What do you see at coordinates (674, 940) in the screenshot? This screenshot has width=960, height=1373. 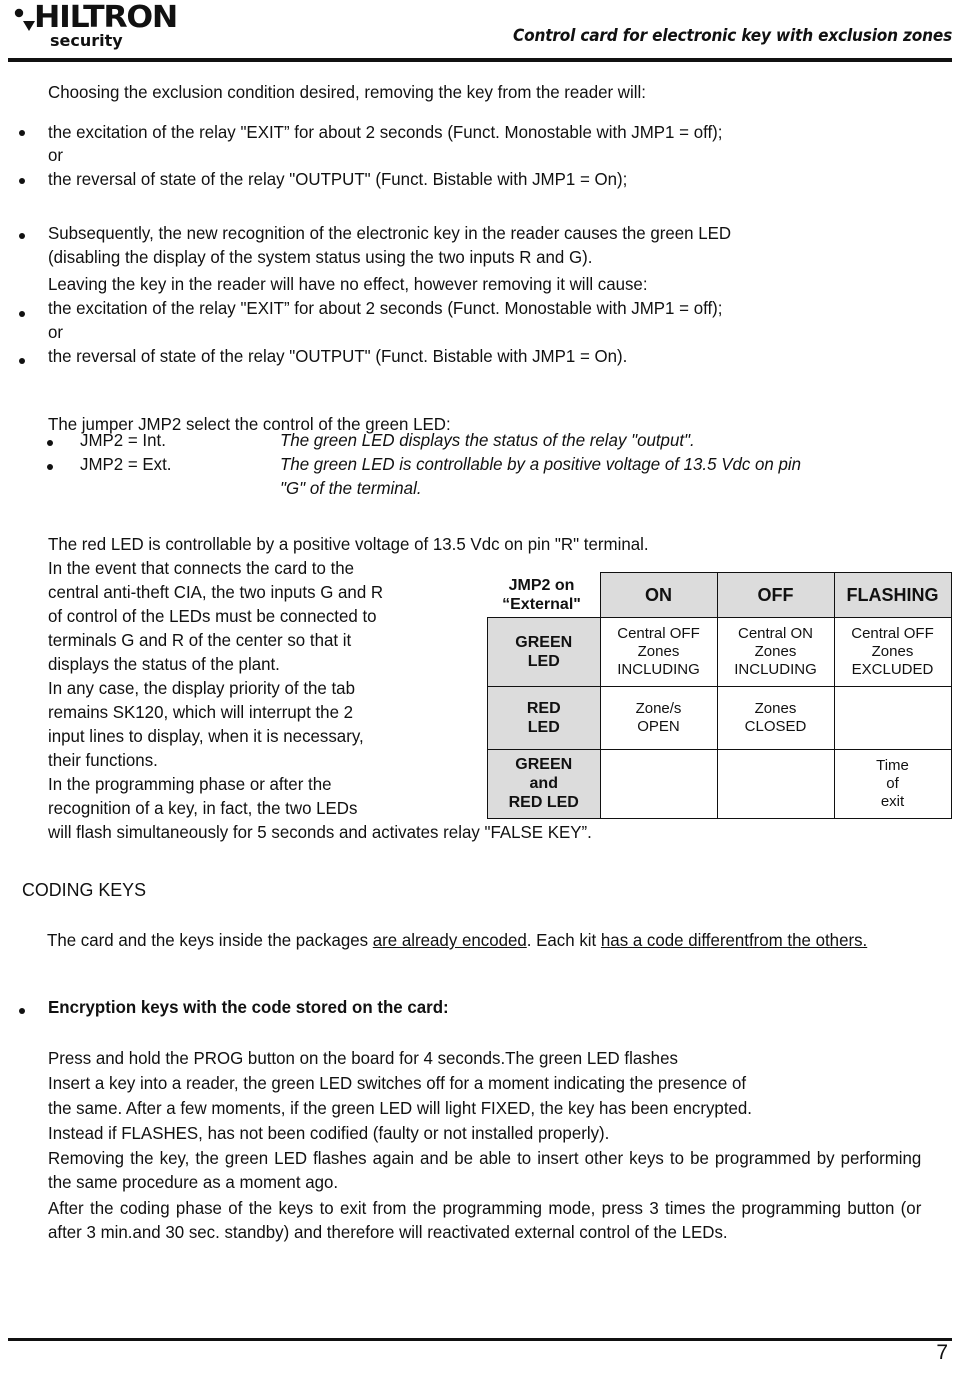 I see `coding-keys-underline-2: has a code different` at bounding box center [674, 940].